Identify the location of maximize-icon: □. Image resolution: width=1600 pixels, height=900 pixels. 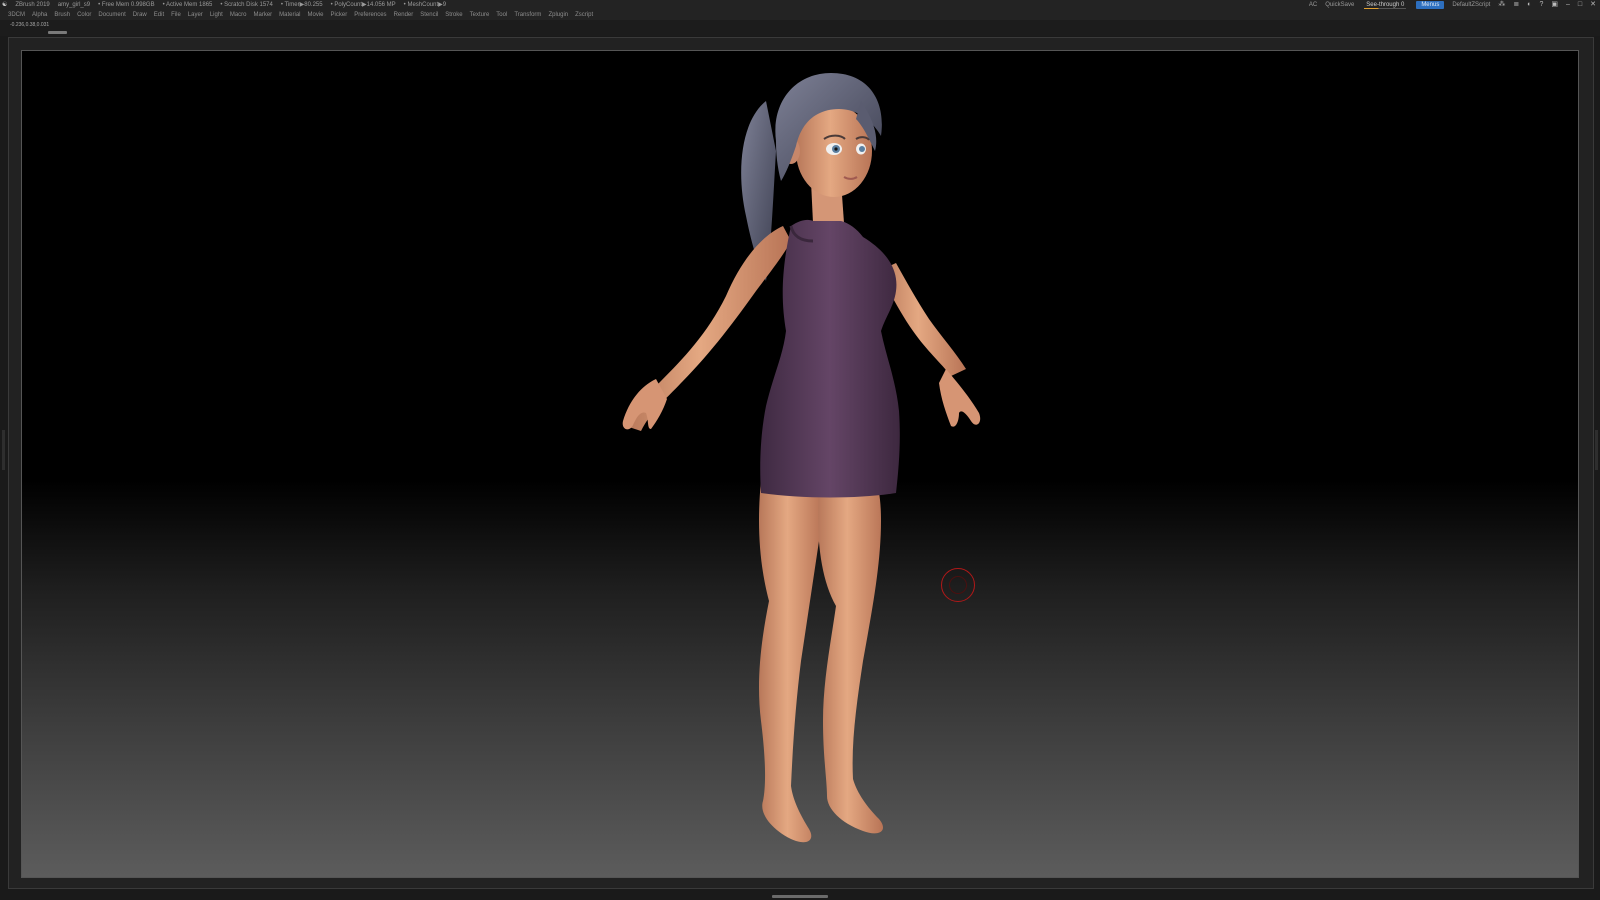
(1580, 5).